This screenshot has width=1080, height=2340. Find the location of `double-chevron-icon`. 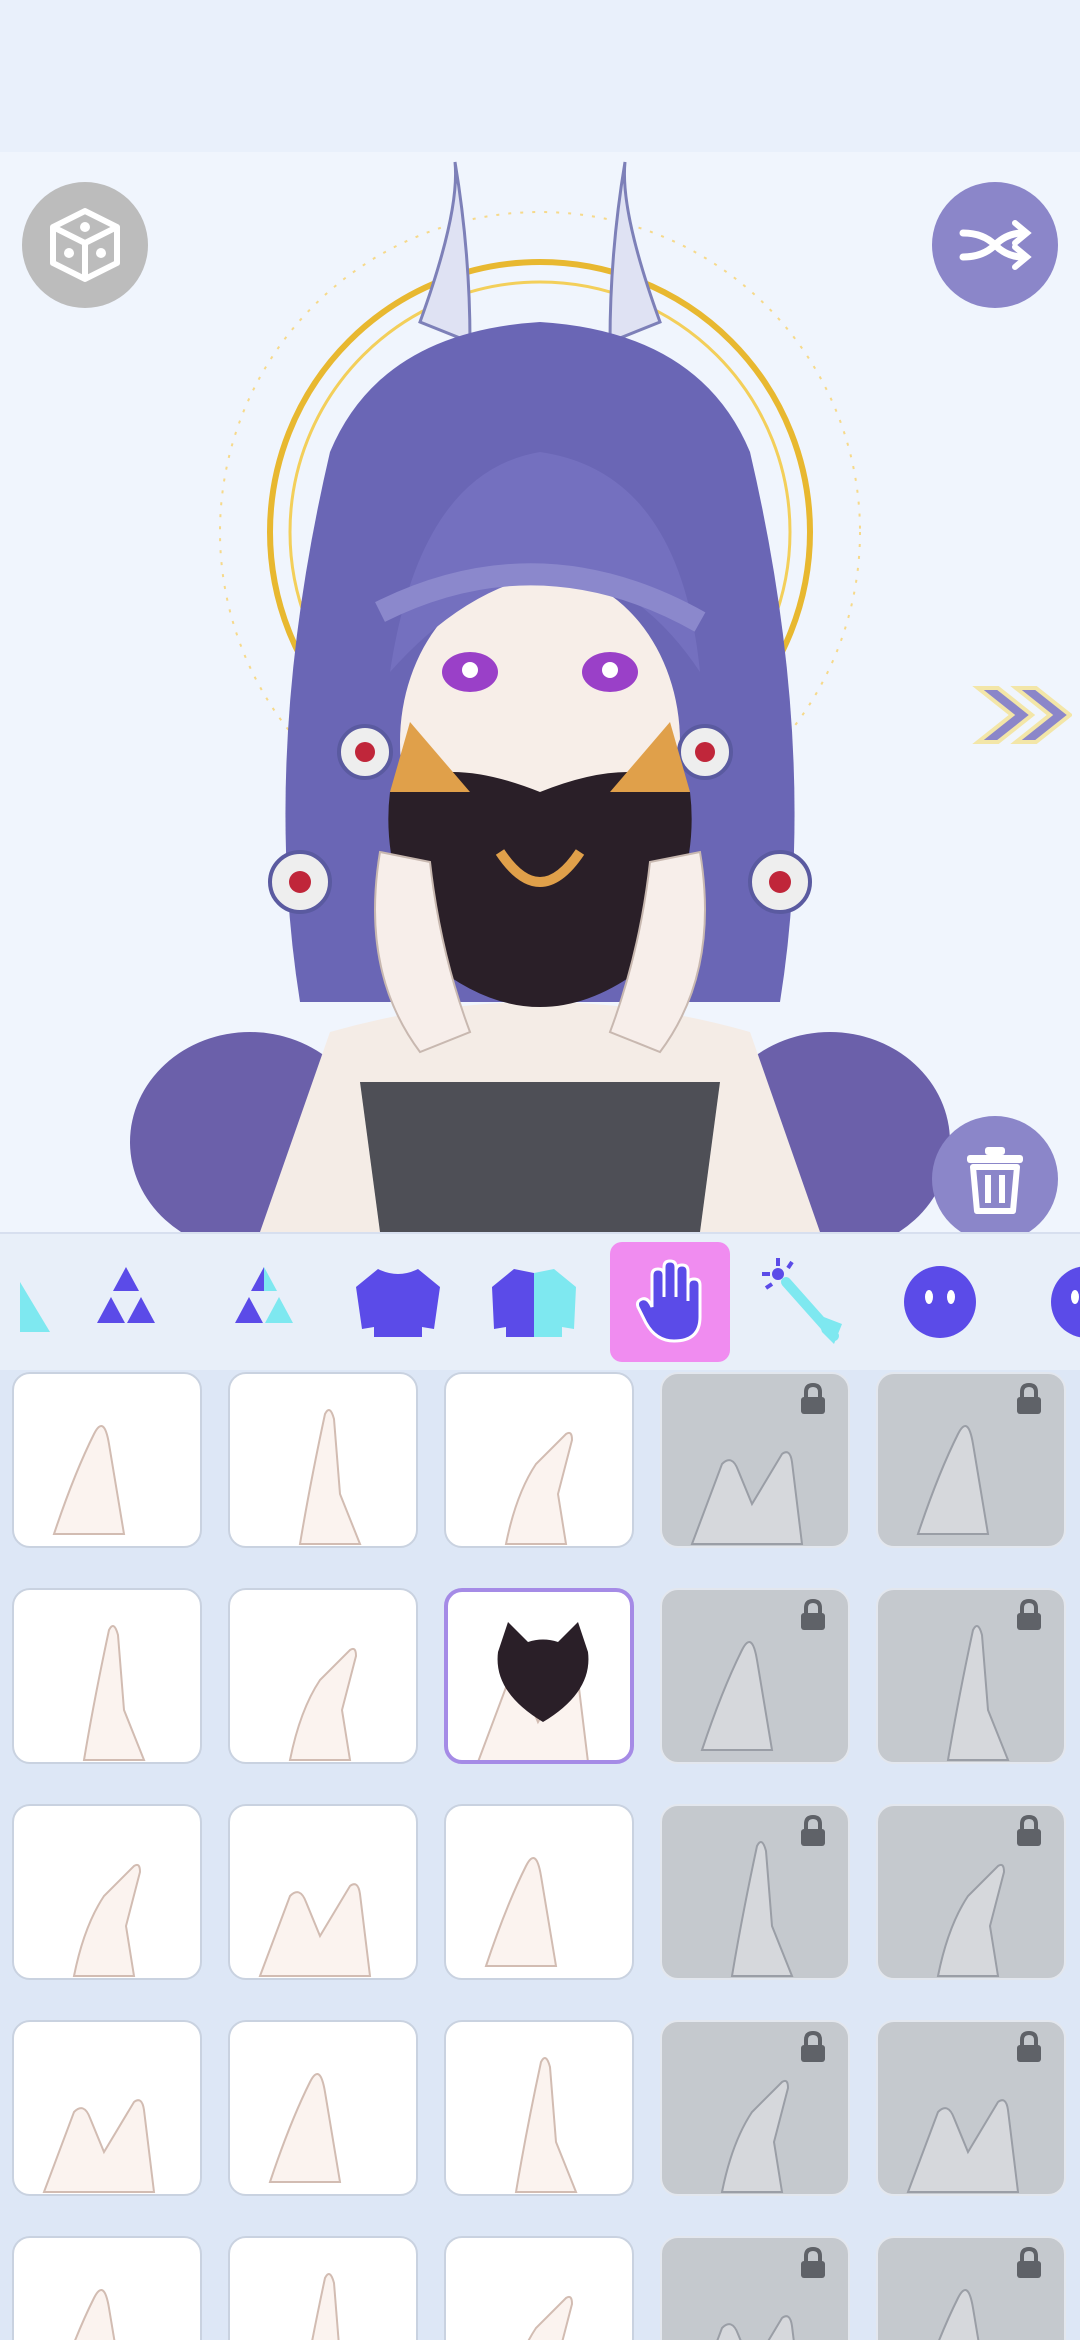

double-chevron-icon is located at coordinates (1023, 715).